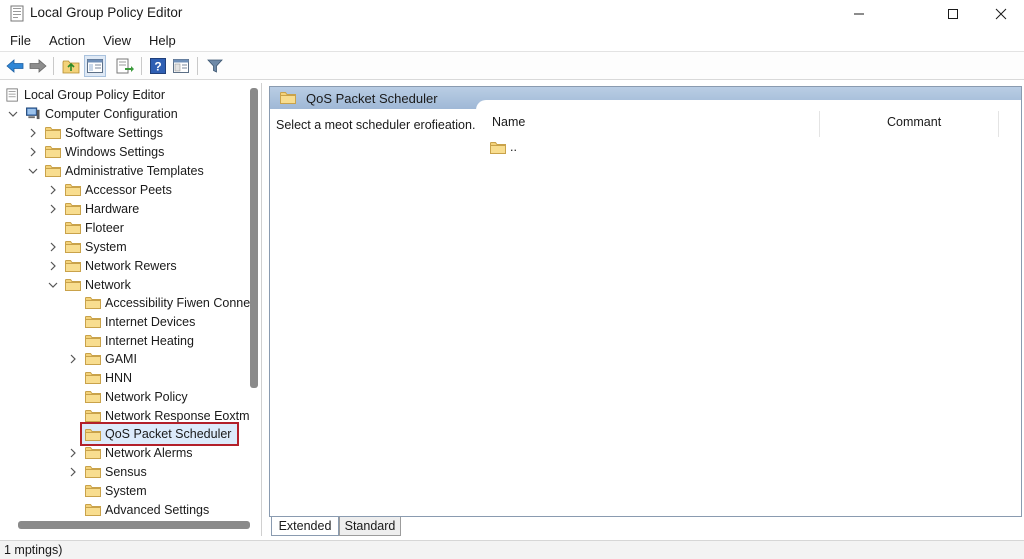 This screenshot has height=559, width=1024. What do you see at coordinates (116, 40) in the screenshot?
I see `menu-view: View` at bounding box center [116, 40].